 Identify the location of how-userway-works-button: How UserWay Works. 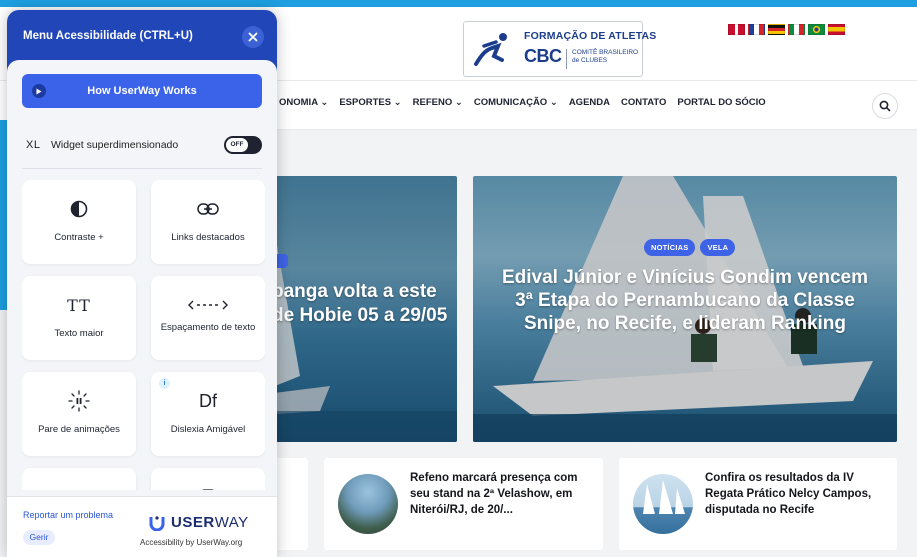
(142, 91).